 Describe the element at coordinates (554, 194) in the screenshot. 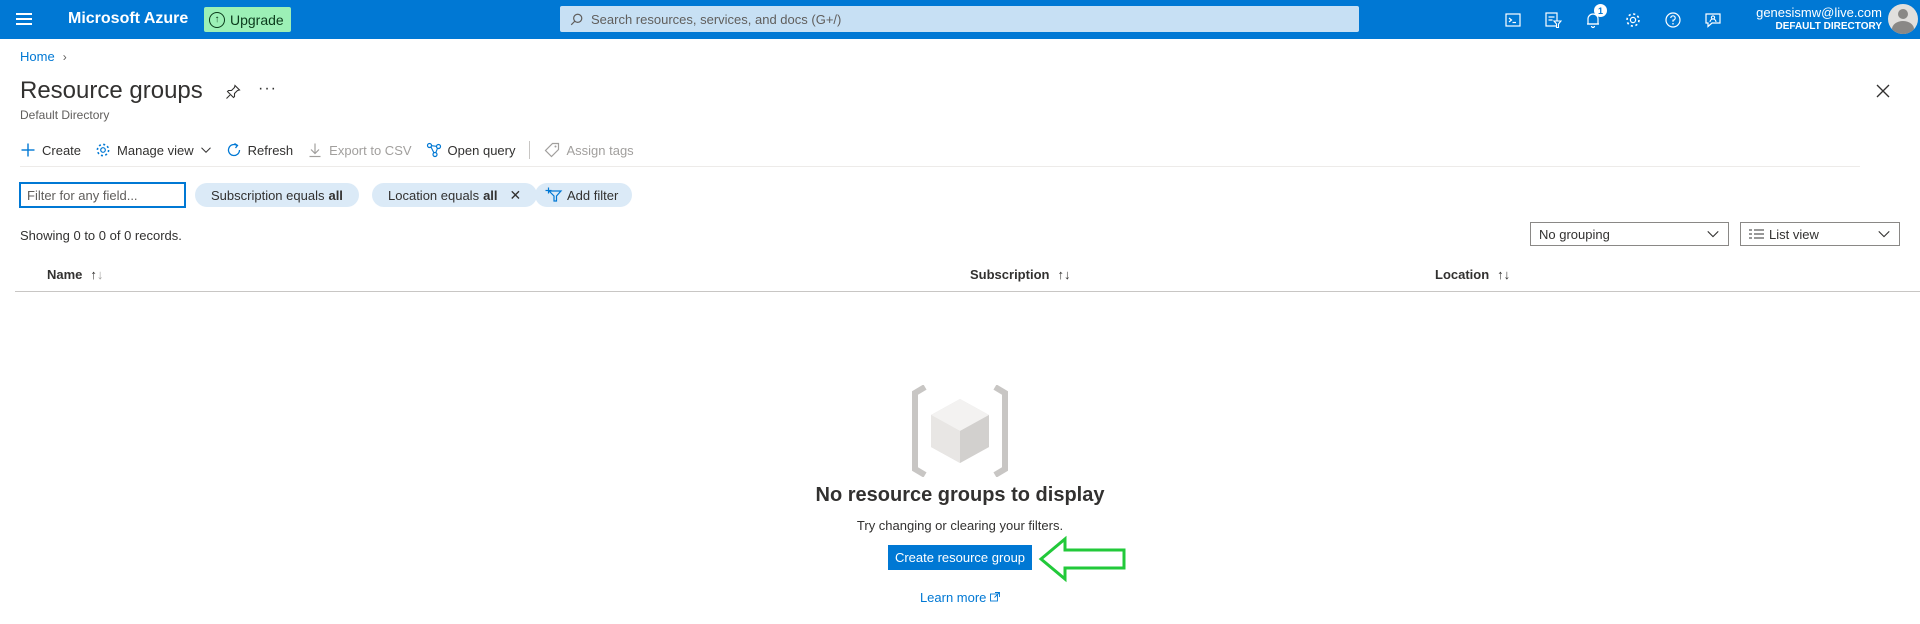

I see `add-filter-icon` at that location.